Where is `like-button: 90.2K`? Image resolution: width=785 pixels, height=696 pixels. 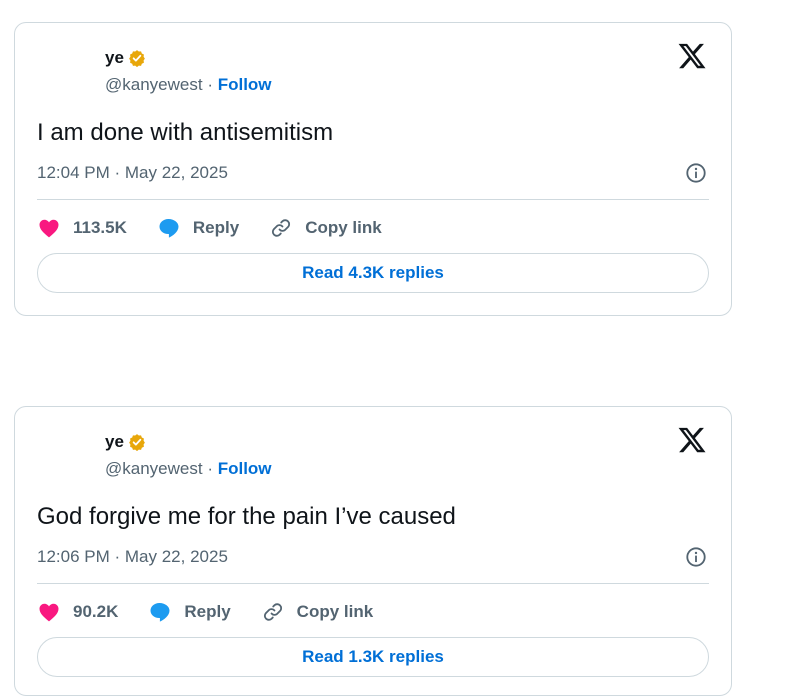
like-button: 90.2K is located at coordinates (77, 612).